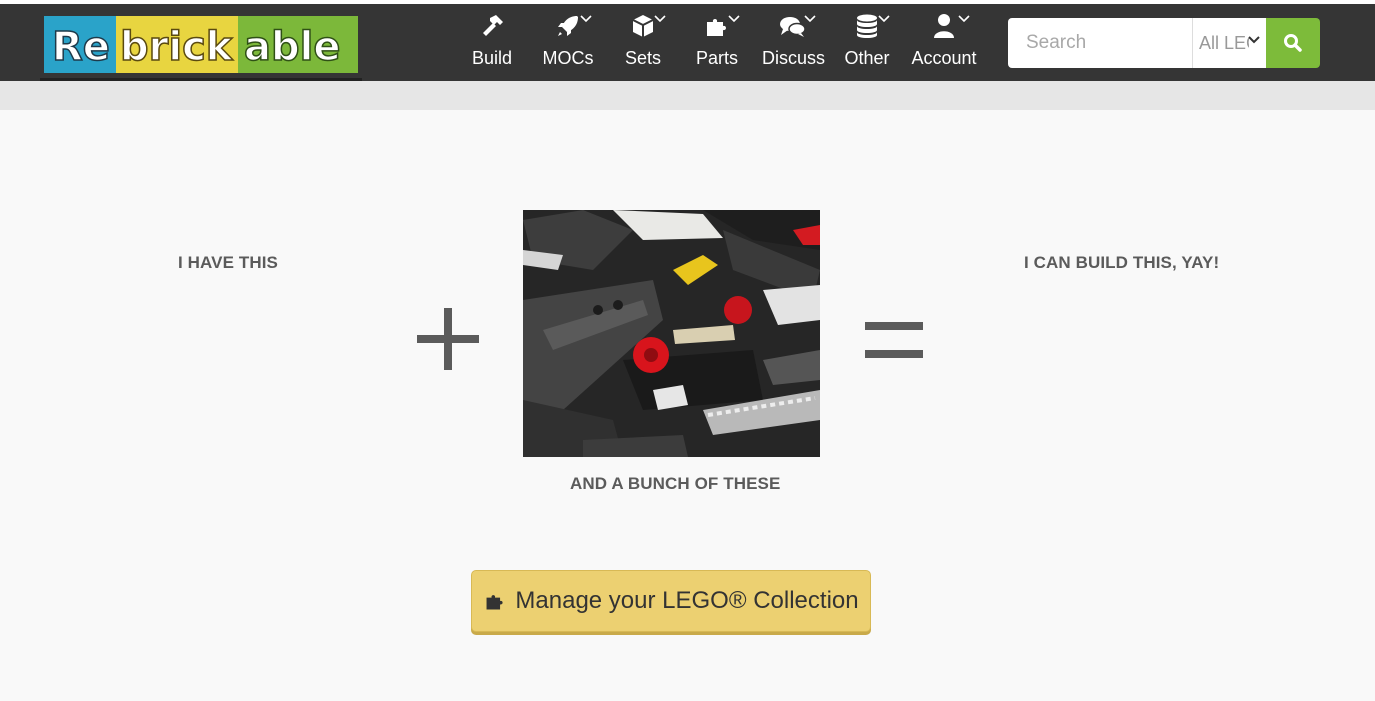 The height and width of the screenshot is (701, 1375). Describe the element at coordinates (944, 27) in the screenshot. I see `user-icon` at that location.